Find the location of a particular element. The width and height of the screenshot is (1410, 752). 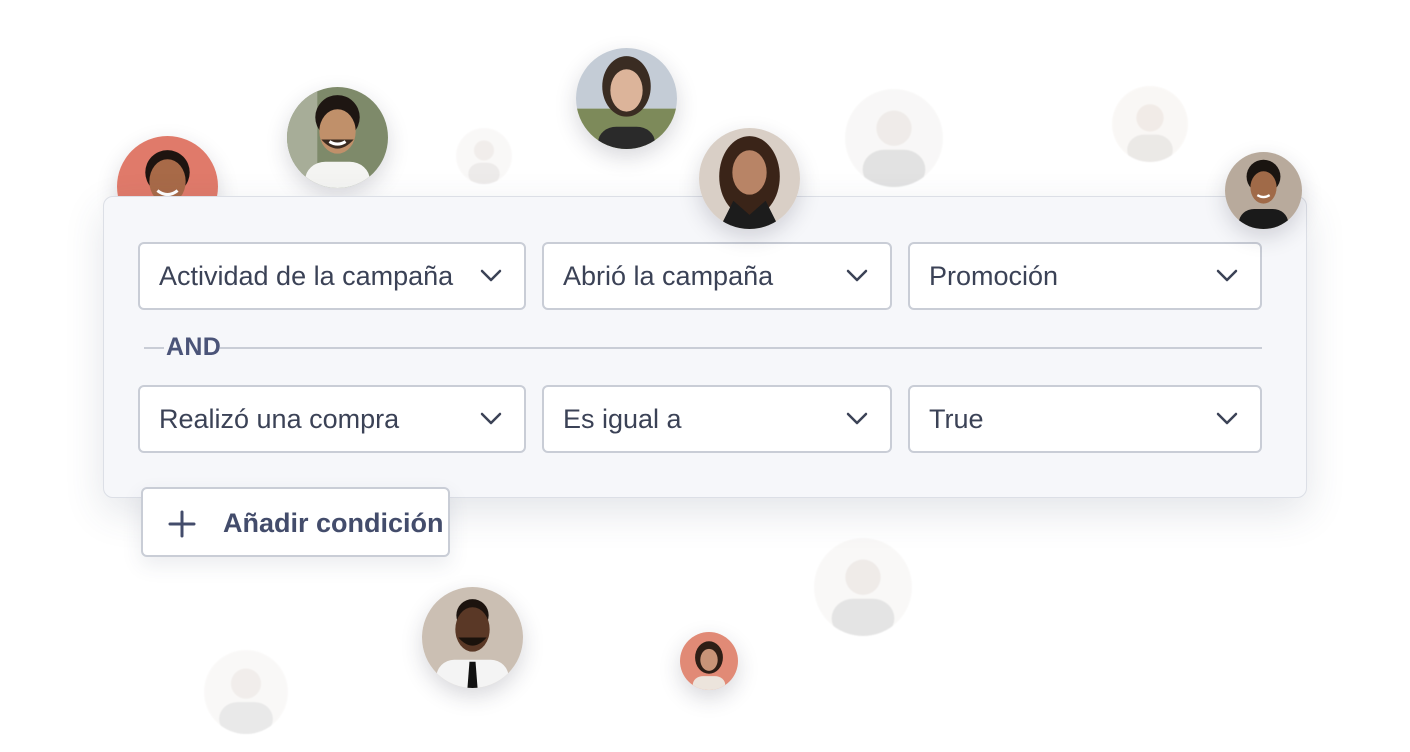

field-select: Actividad de la campaña is located at coordinates (332, 276).